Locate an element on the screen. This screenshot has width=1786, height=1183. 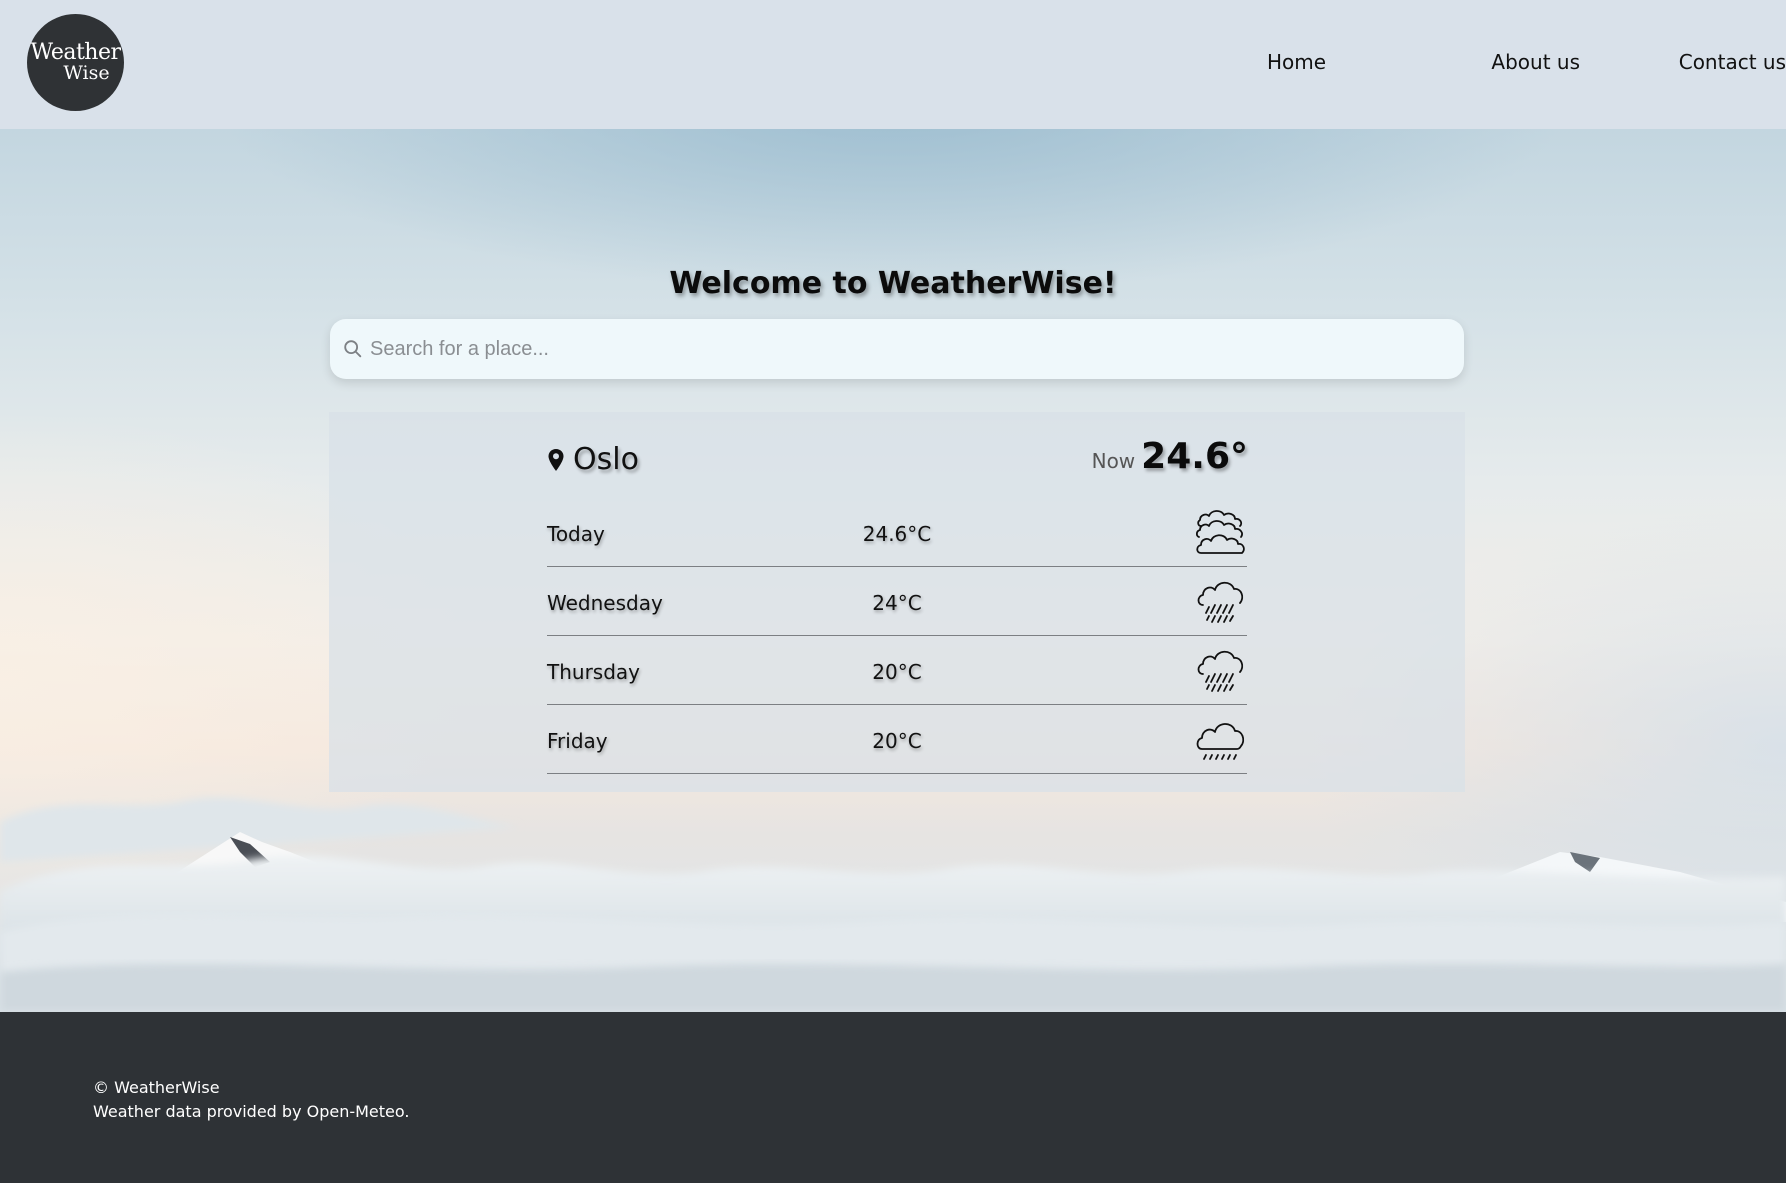
search-bar is located at coordinates (897, 349).